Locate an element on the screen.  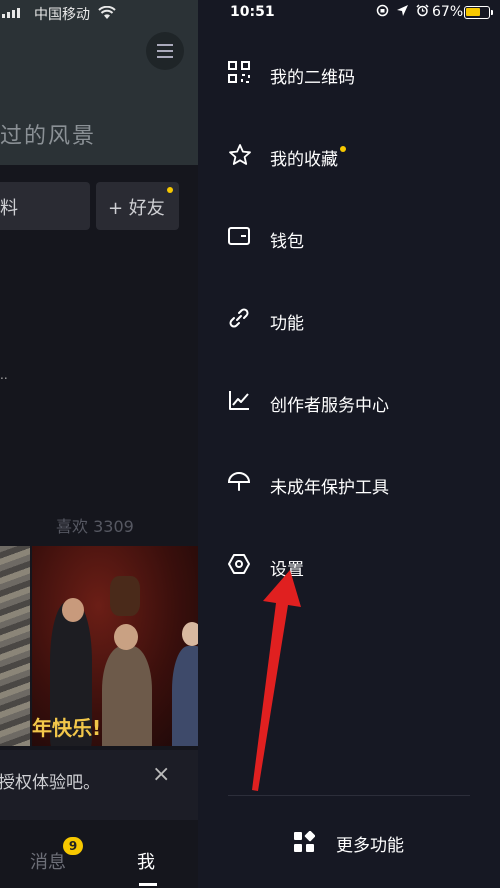
battery-cap is located at coordinates (492, 12).